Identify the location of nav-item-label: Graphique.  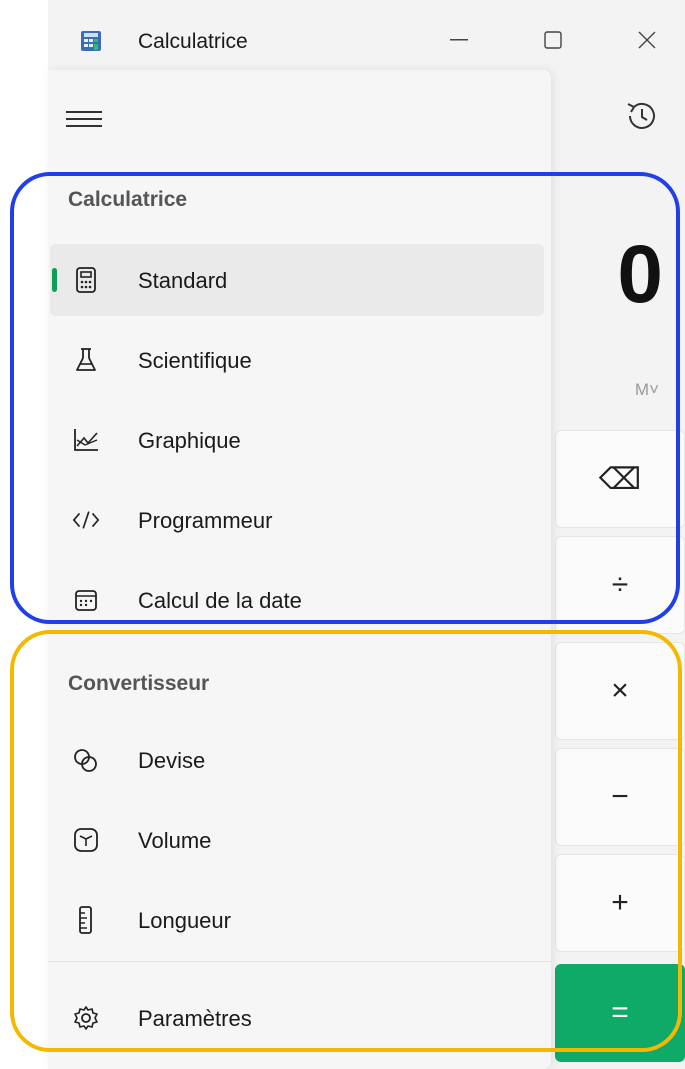
(189, 440).